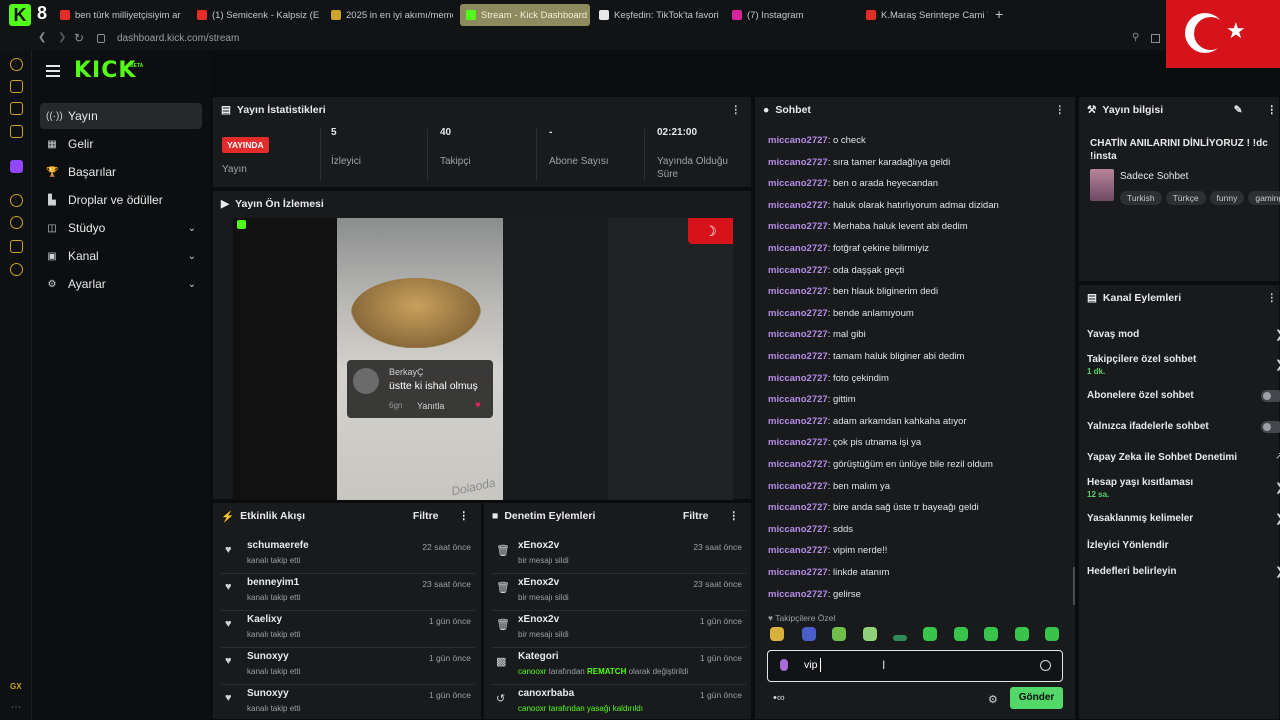 The width and height of the screenshot is (1280, 720). I want to click on tag: Türkçe, so click(1185, 198).